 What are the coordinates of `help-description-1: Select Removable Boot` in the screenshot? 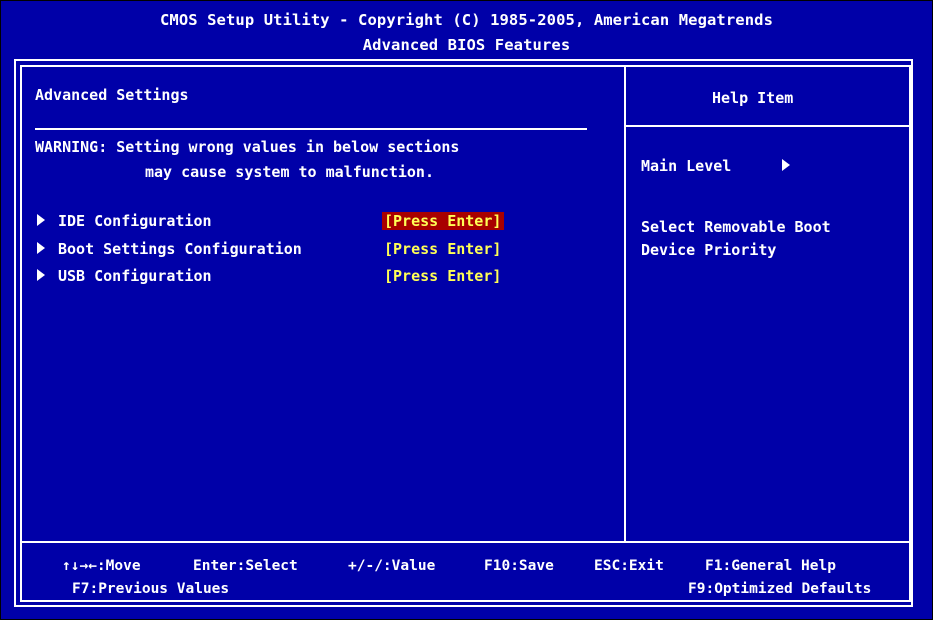 It's located at (736, 227).